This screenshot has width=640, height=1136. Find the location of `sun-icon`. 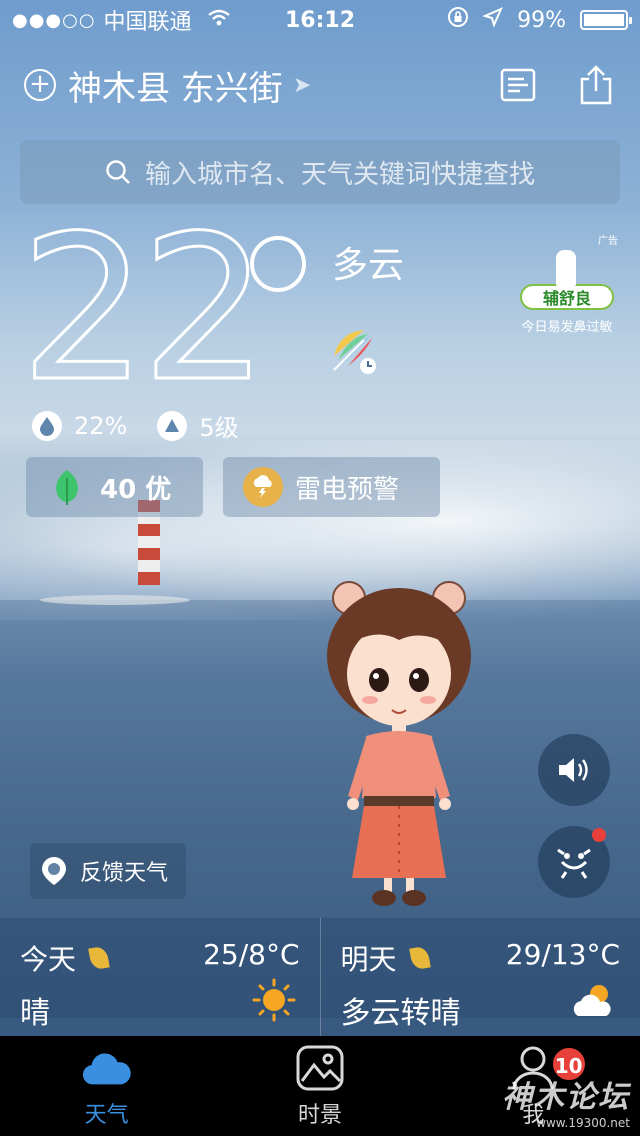

sun-icon is located at coordinates (273, 1000).